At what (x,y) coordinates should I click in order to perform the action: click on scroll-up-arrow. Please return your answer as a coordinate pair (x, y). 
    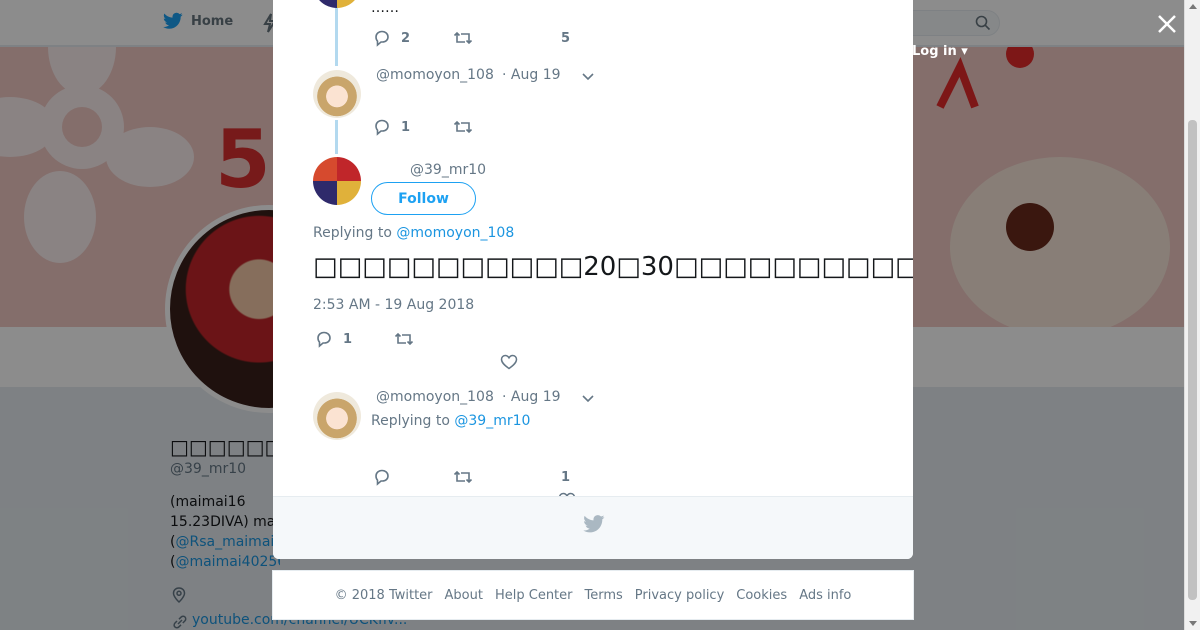
    Looking at the image, I should click on (1193, 6).